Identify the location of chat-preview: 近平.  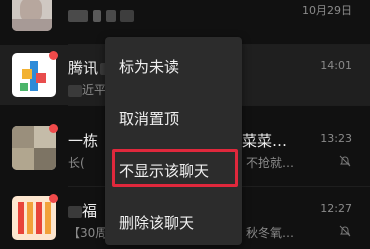
(87, 89).